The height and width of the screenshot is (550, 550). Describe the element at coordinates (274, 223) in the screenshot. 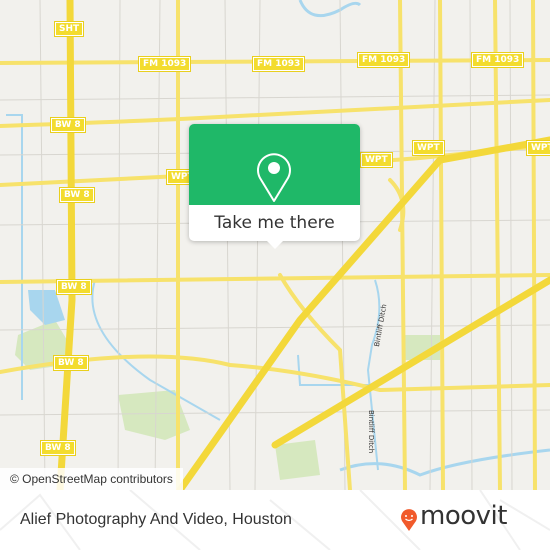

I see `take-me-there-button: Take me there` at that location.